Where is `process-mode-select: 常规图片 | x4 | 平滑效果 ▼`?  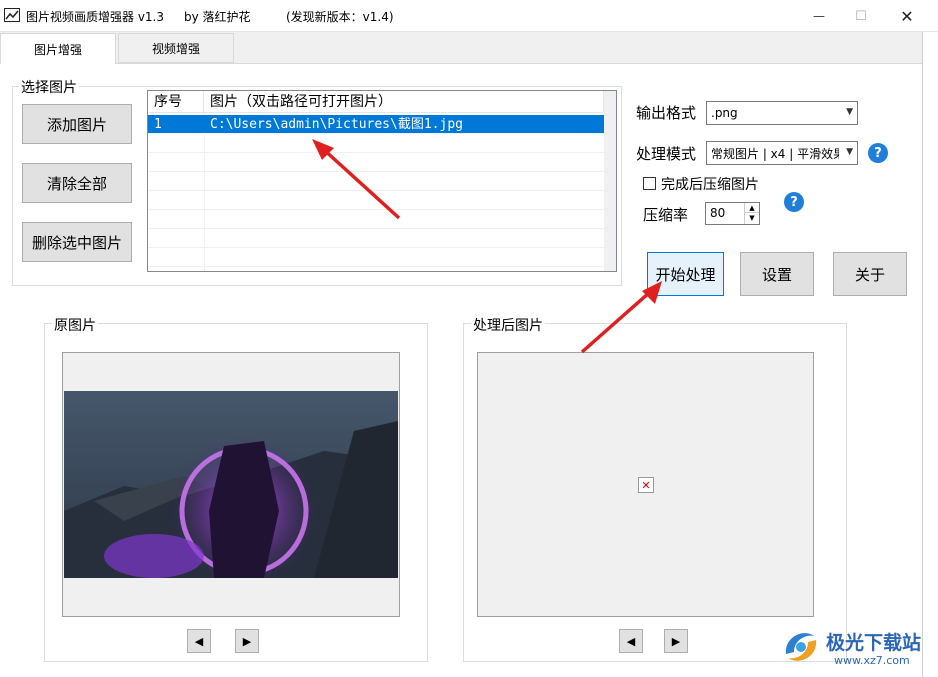
process-mode-select: 常规图片 | x4 | 平滑效果 ▼ is located at coordinates (782, 153).